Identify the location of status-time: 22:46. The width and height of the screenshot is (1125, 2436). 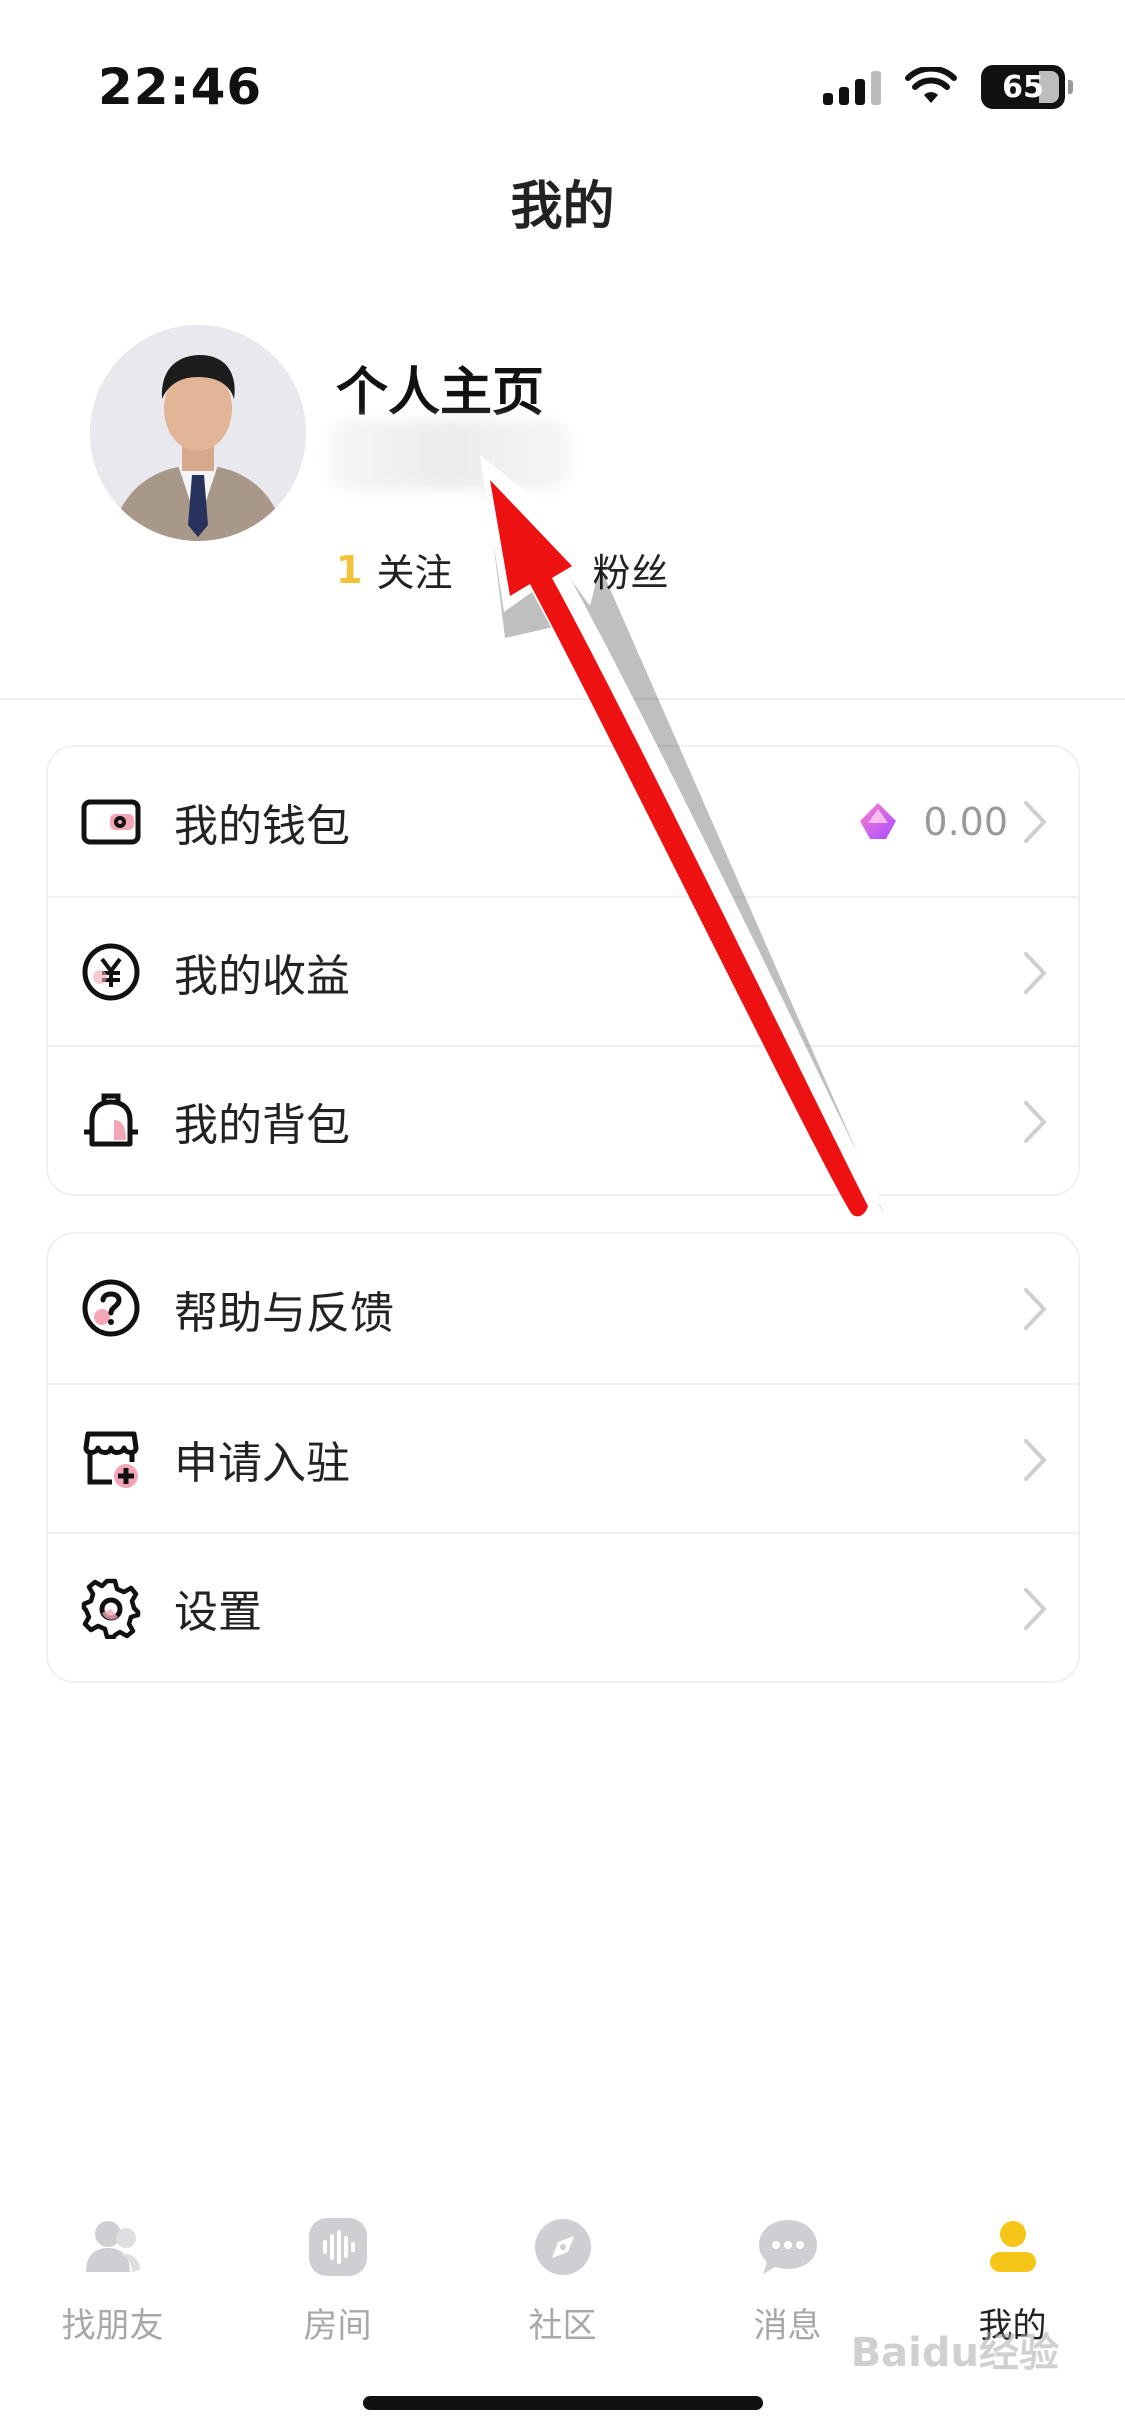
(180, 87).